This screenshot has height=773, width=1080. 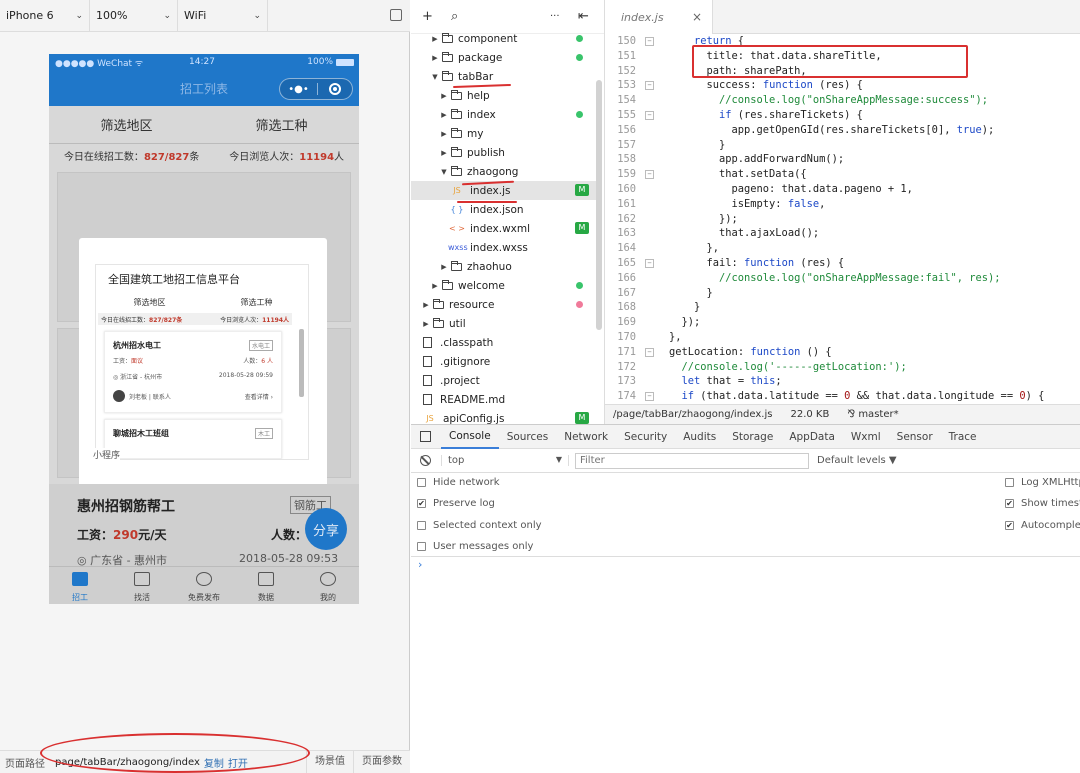 What do you see at coordinates (692, 460) in the screenshot?
I see `console-filter-input` at bounding box center [692, 460].